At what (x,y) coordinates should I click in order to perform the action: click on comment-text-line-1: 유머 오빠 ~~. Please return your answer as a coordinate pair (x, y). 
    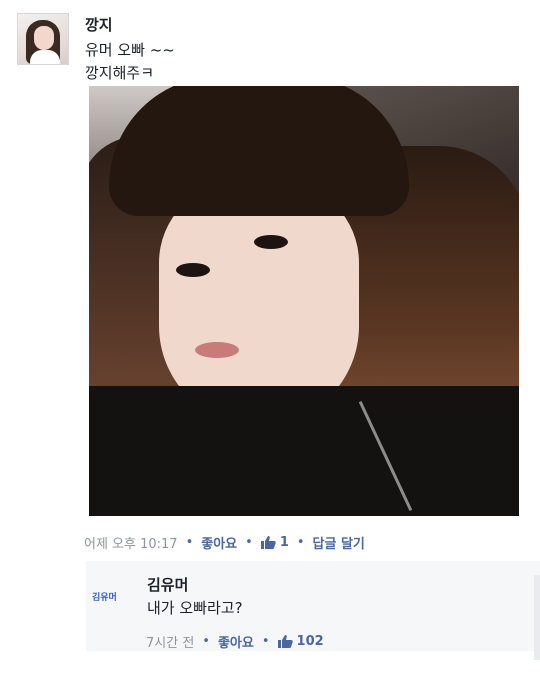
    Looking at the image, I should click on (130, 50).